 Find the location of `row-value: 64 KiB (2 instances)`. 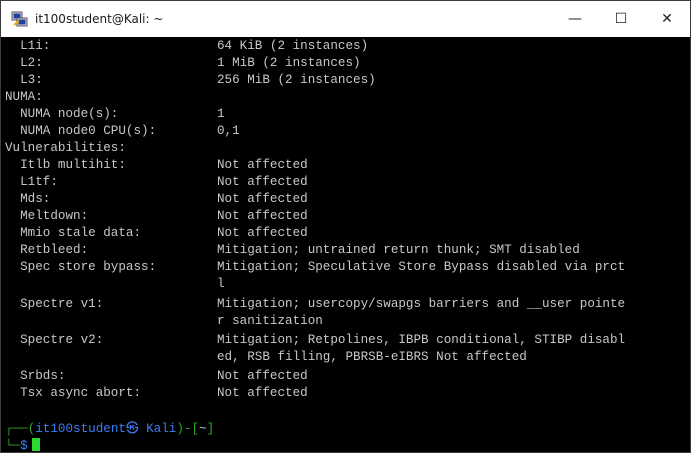

row-value: 64 KiB (2 instances) is located at coordinates (293, 46).